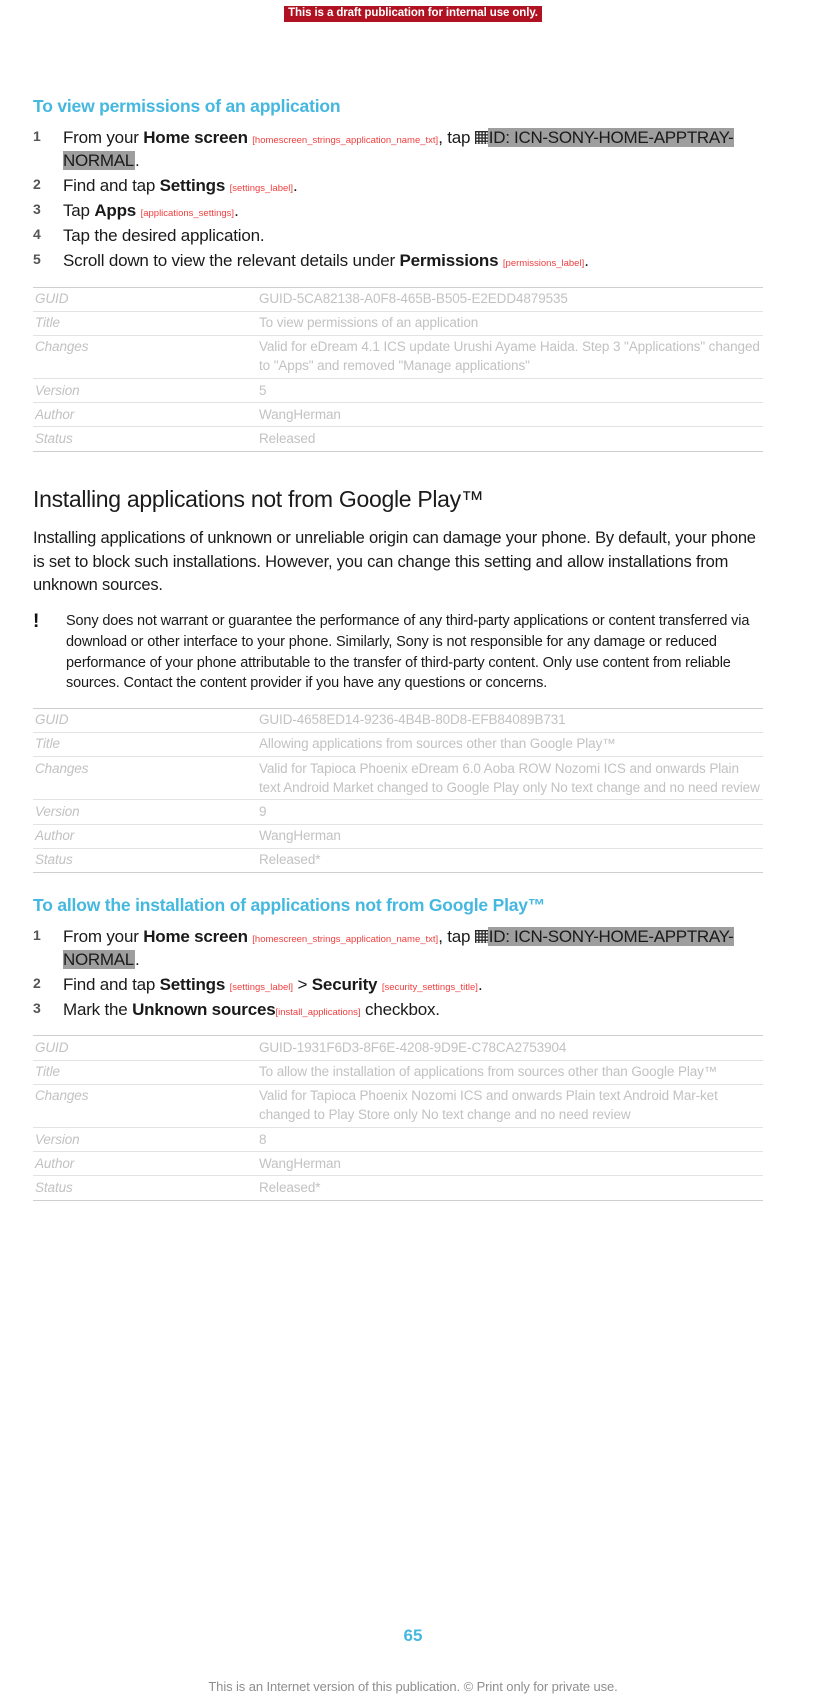 The width and height of the screenshot is (826, 1701). I want to click on ui-term-unknown-sources: Unknown sources, so click(204, 1009).